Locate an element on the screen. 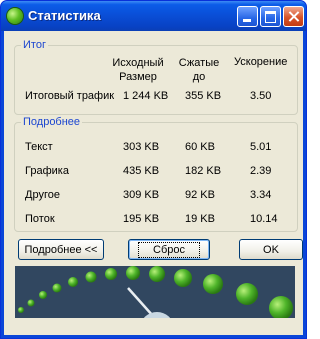  ok-button: OK is located at coordinates (271, 249).